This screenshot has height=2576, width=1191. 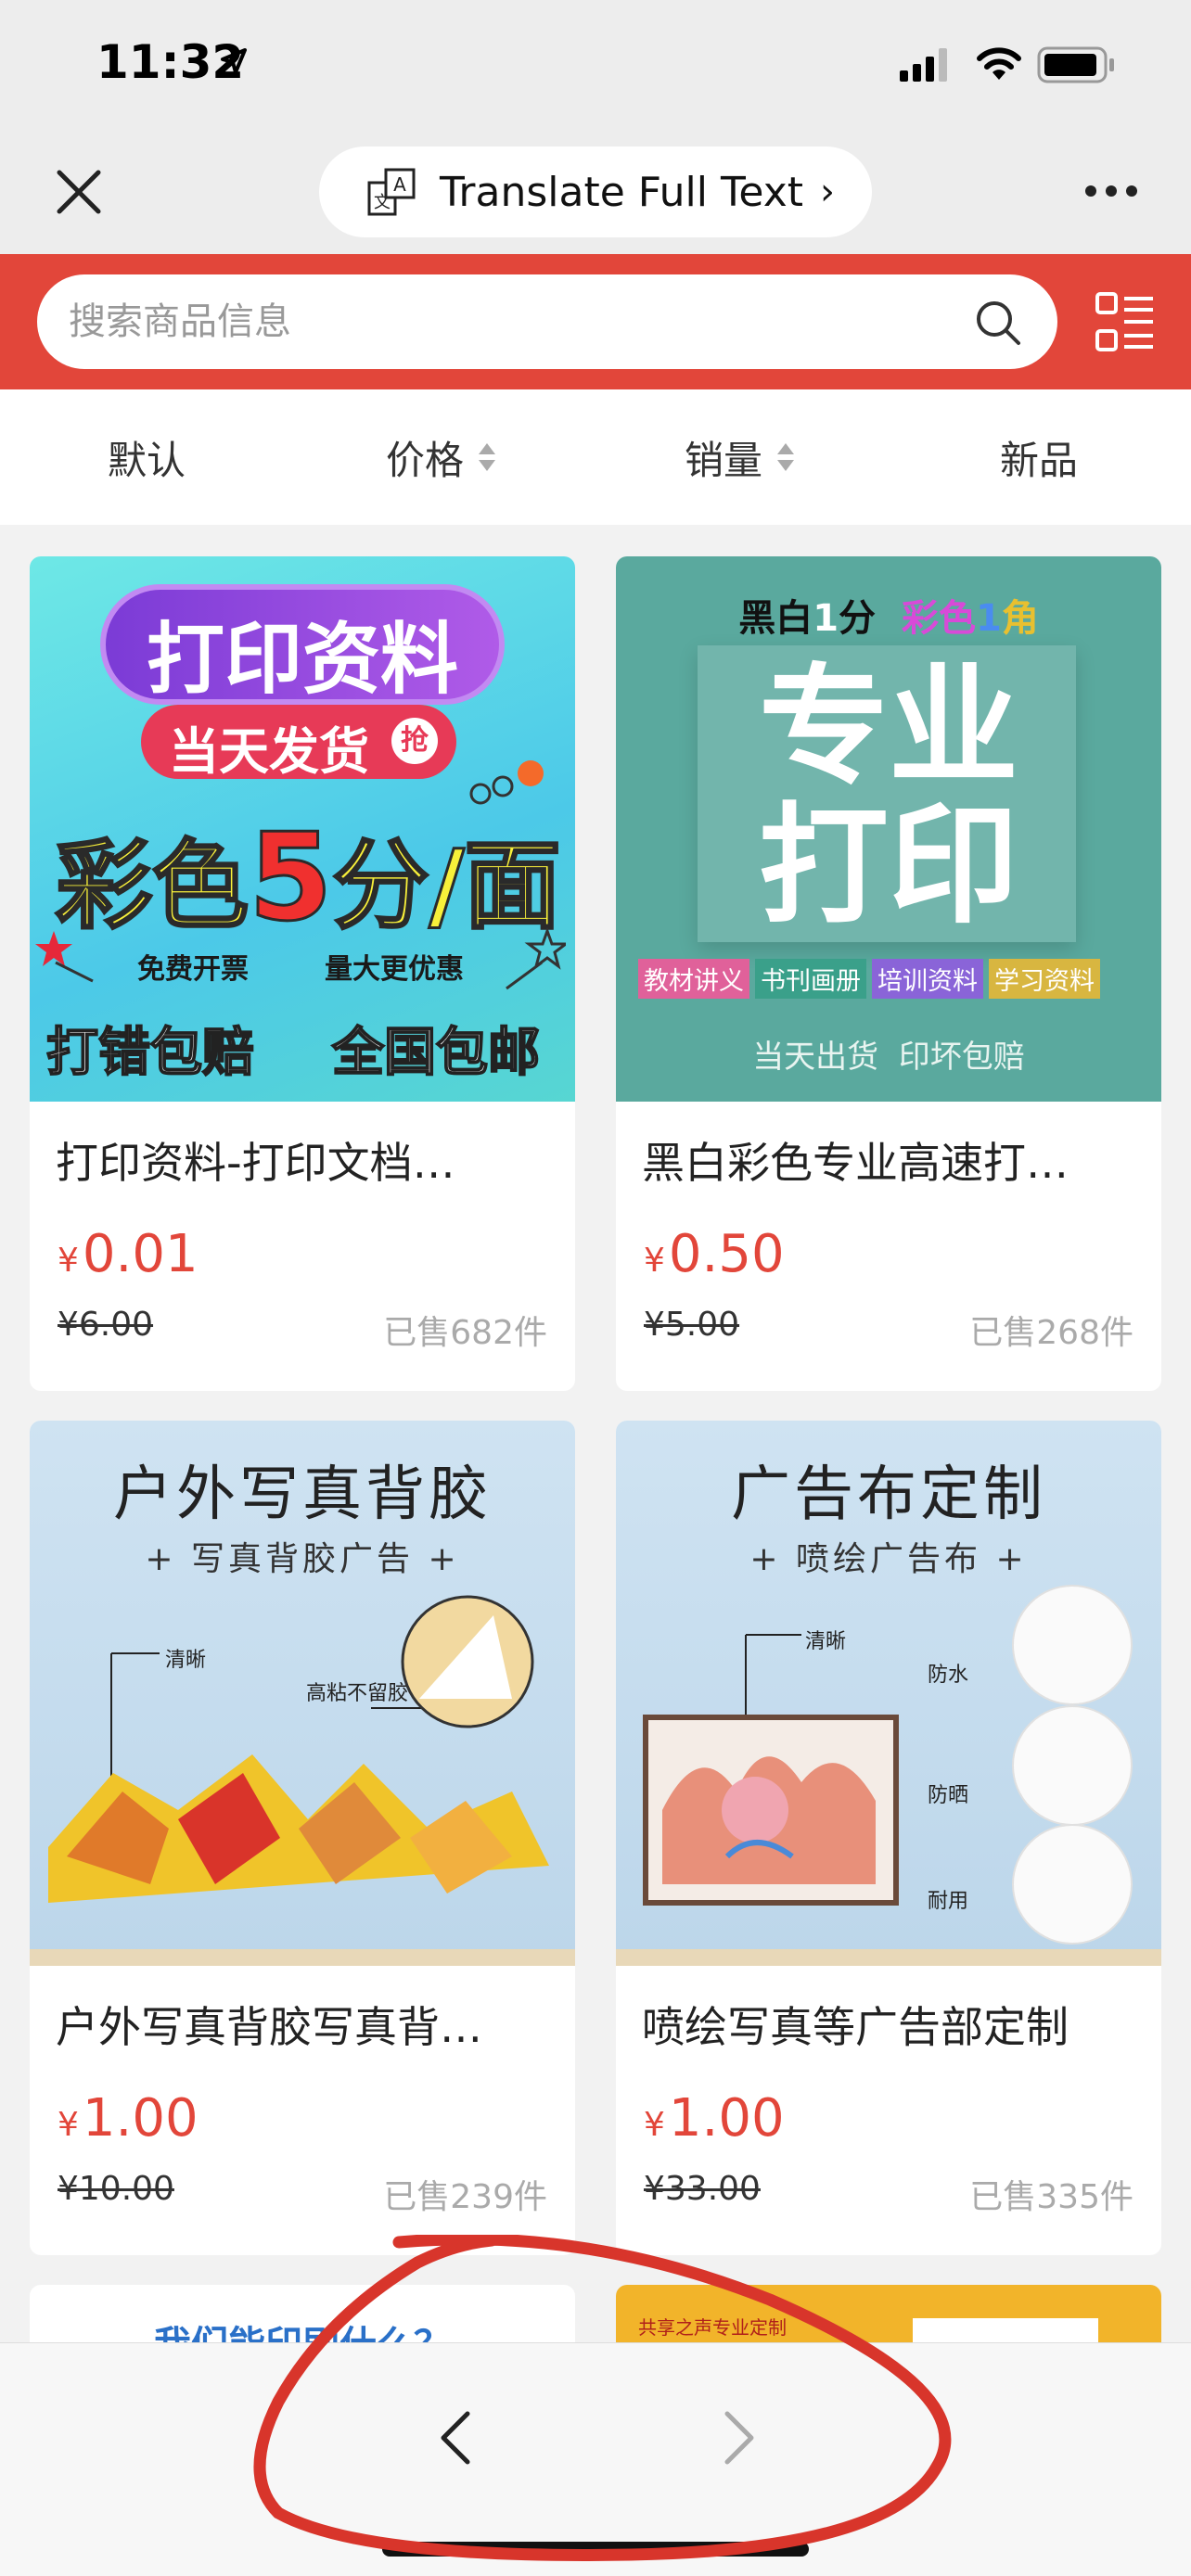 I want to click on close-icon, so click(x=79, y=192).